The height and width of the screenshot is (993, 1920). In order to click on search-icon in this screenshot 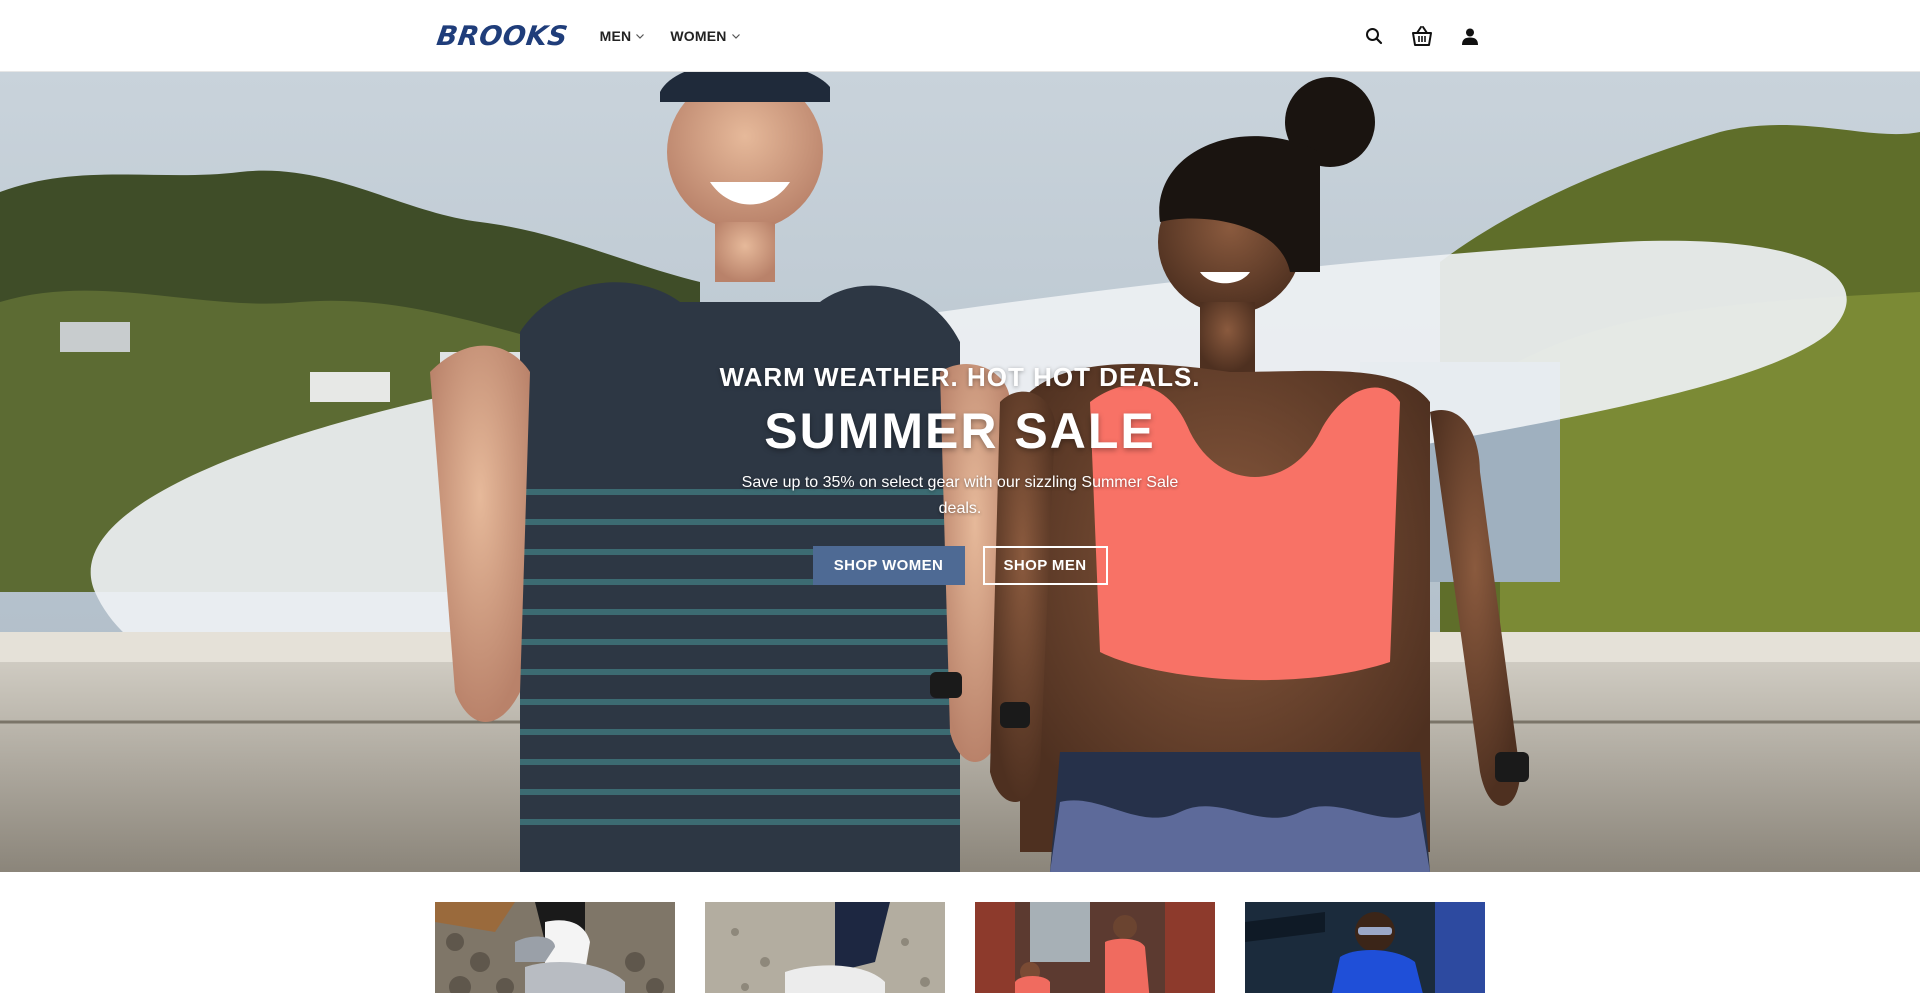, I will do `click(1374, 36)`.